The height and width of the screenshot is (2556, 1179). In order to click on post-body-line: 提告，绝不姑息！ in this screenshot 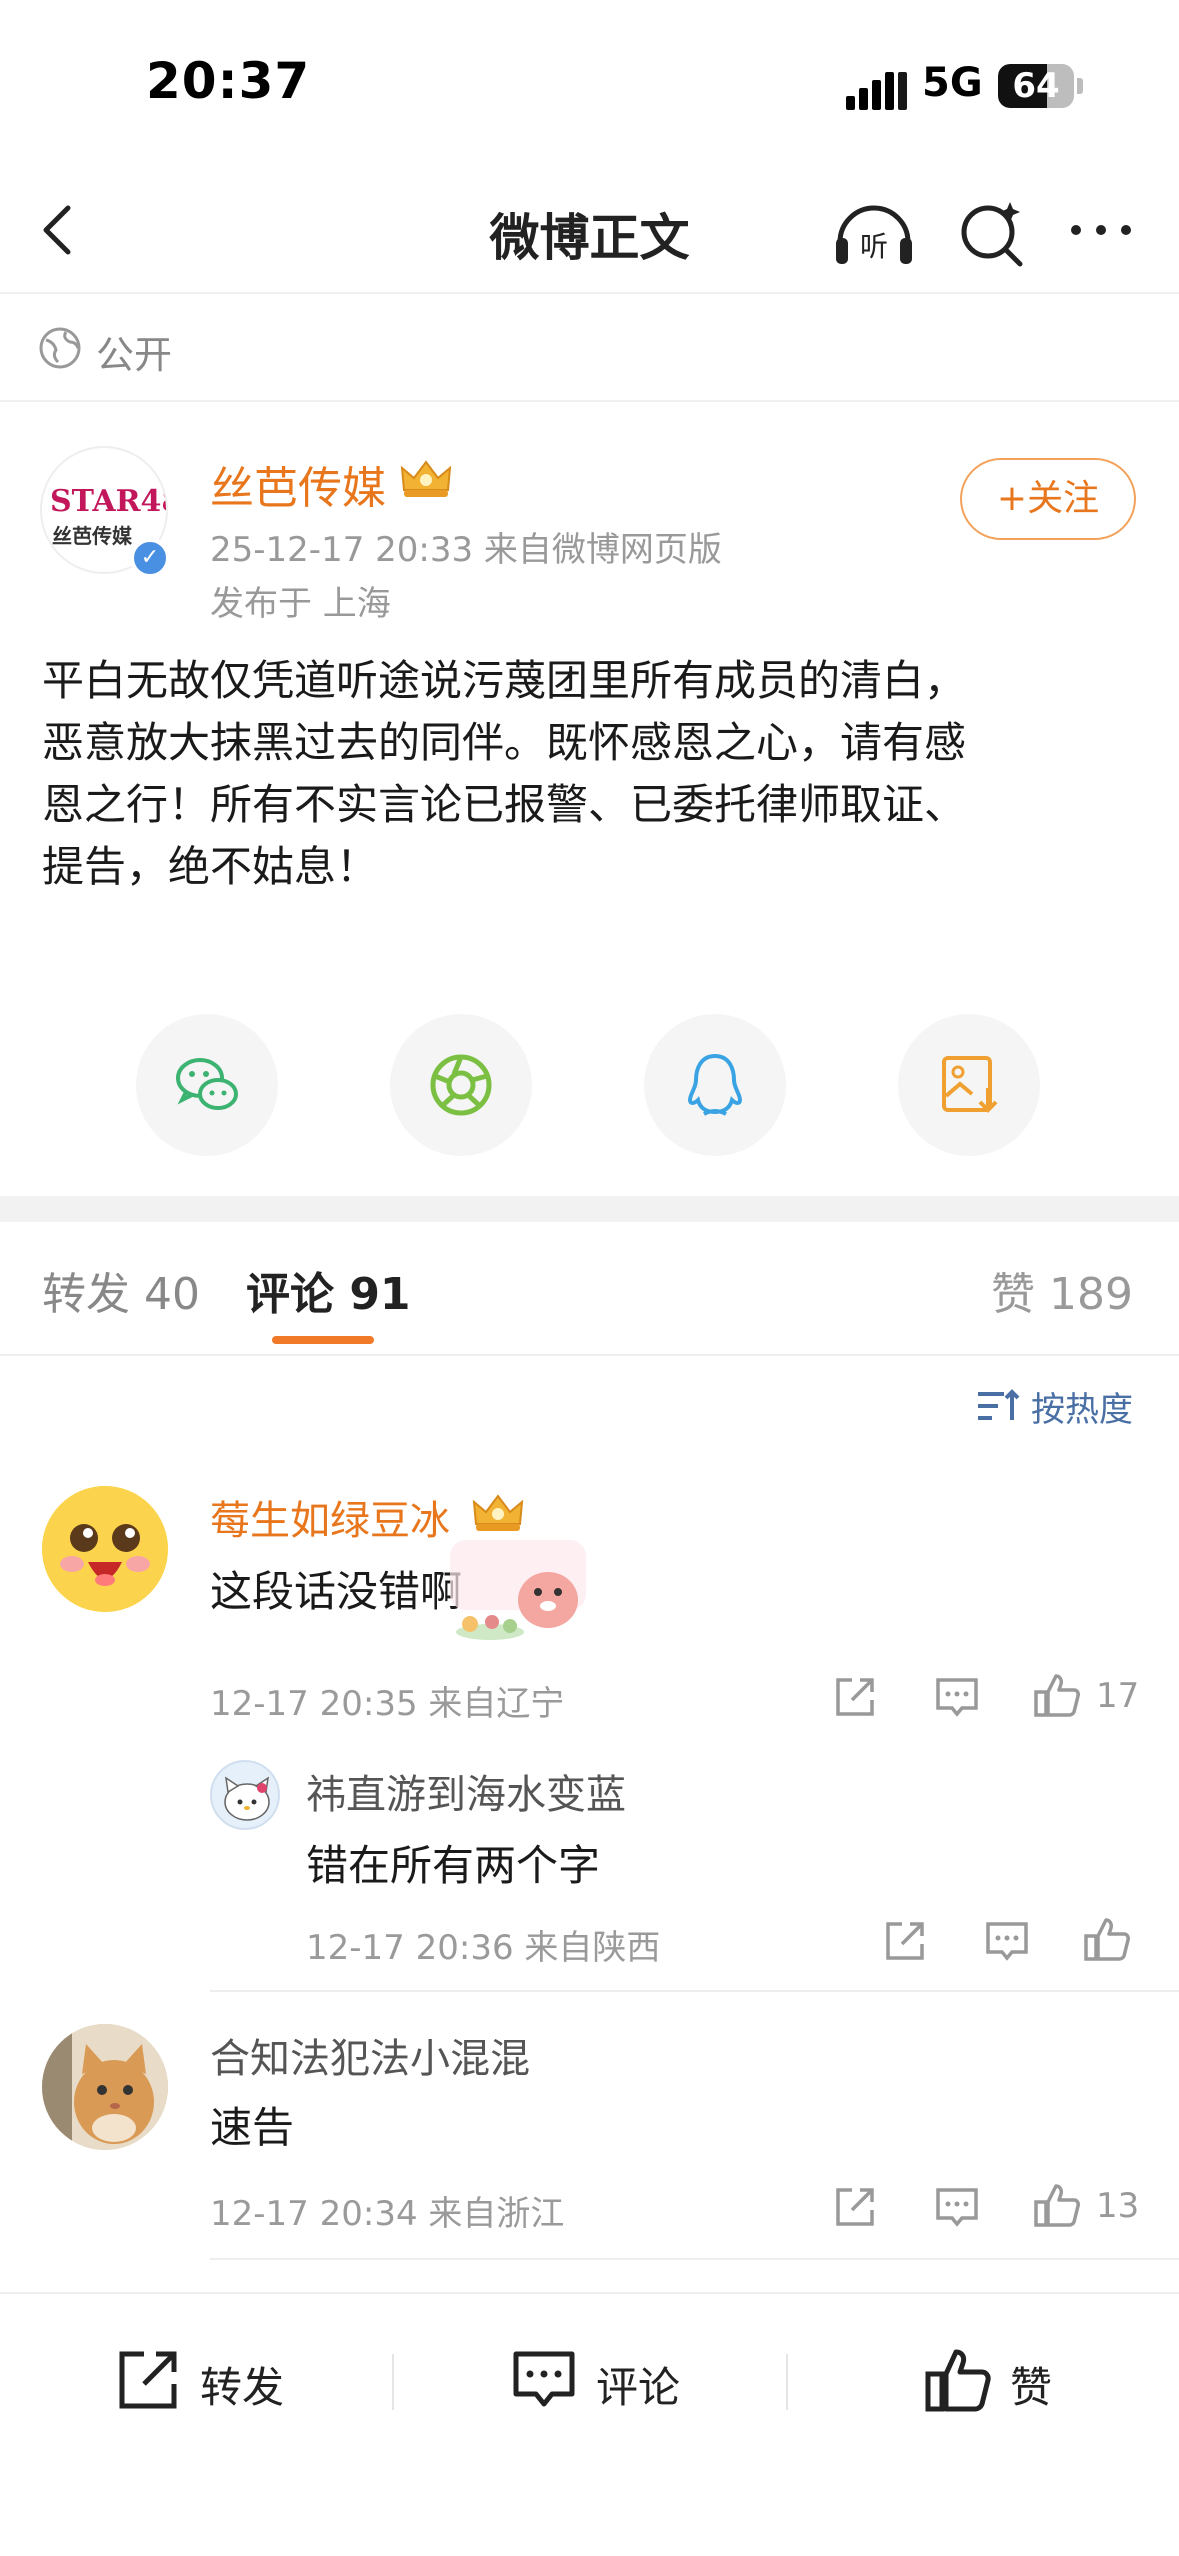, I will do `click(210, 866)`.